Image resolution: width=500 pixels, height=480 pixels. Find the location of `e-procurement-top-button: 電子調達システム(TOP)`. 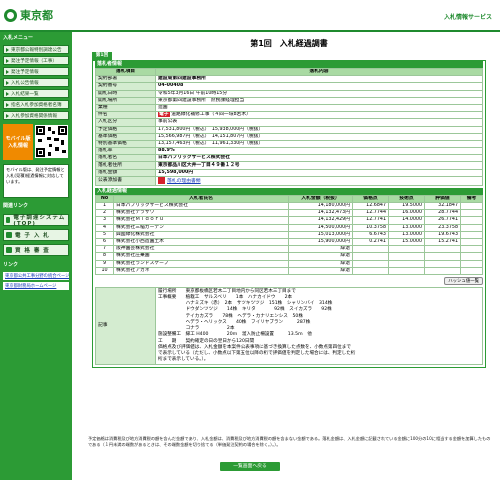

e-procurement-top-button: 電子調達システム(TOP) is located at coordinates (36, 220).